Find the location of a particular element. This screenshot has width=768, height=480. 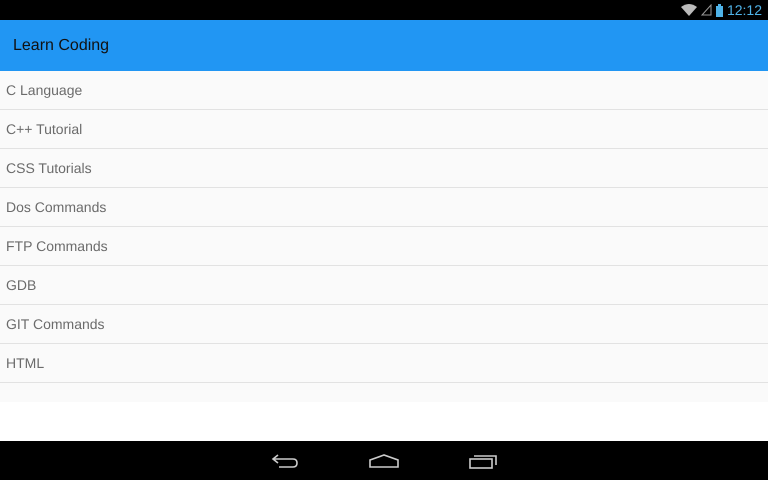

battery-icon is located at coordinates (719, 10).